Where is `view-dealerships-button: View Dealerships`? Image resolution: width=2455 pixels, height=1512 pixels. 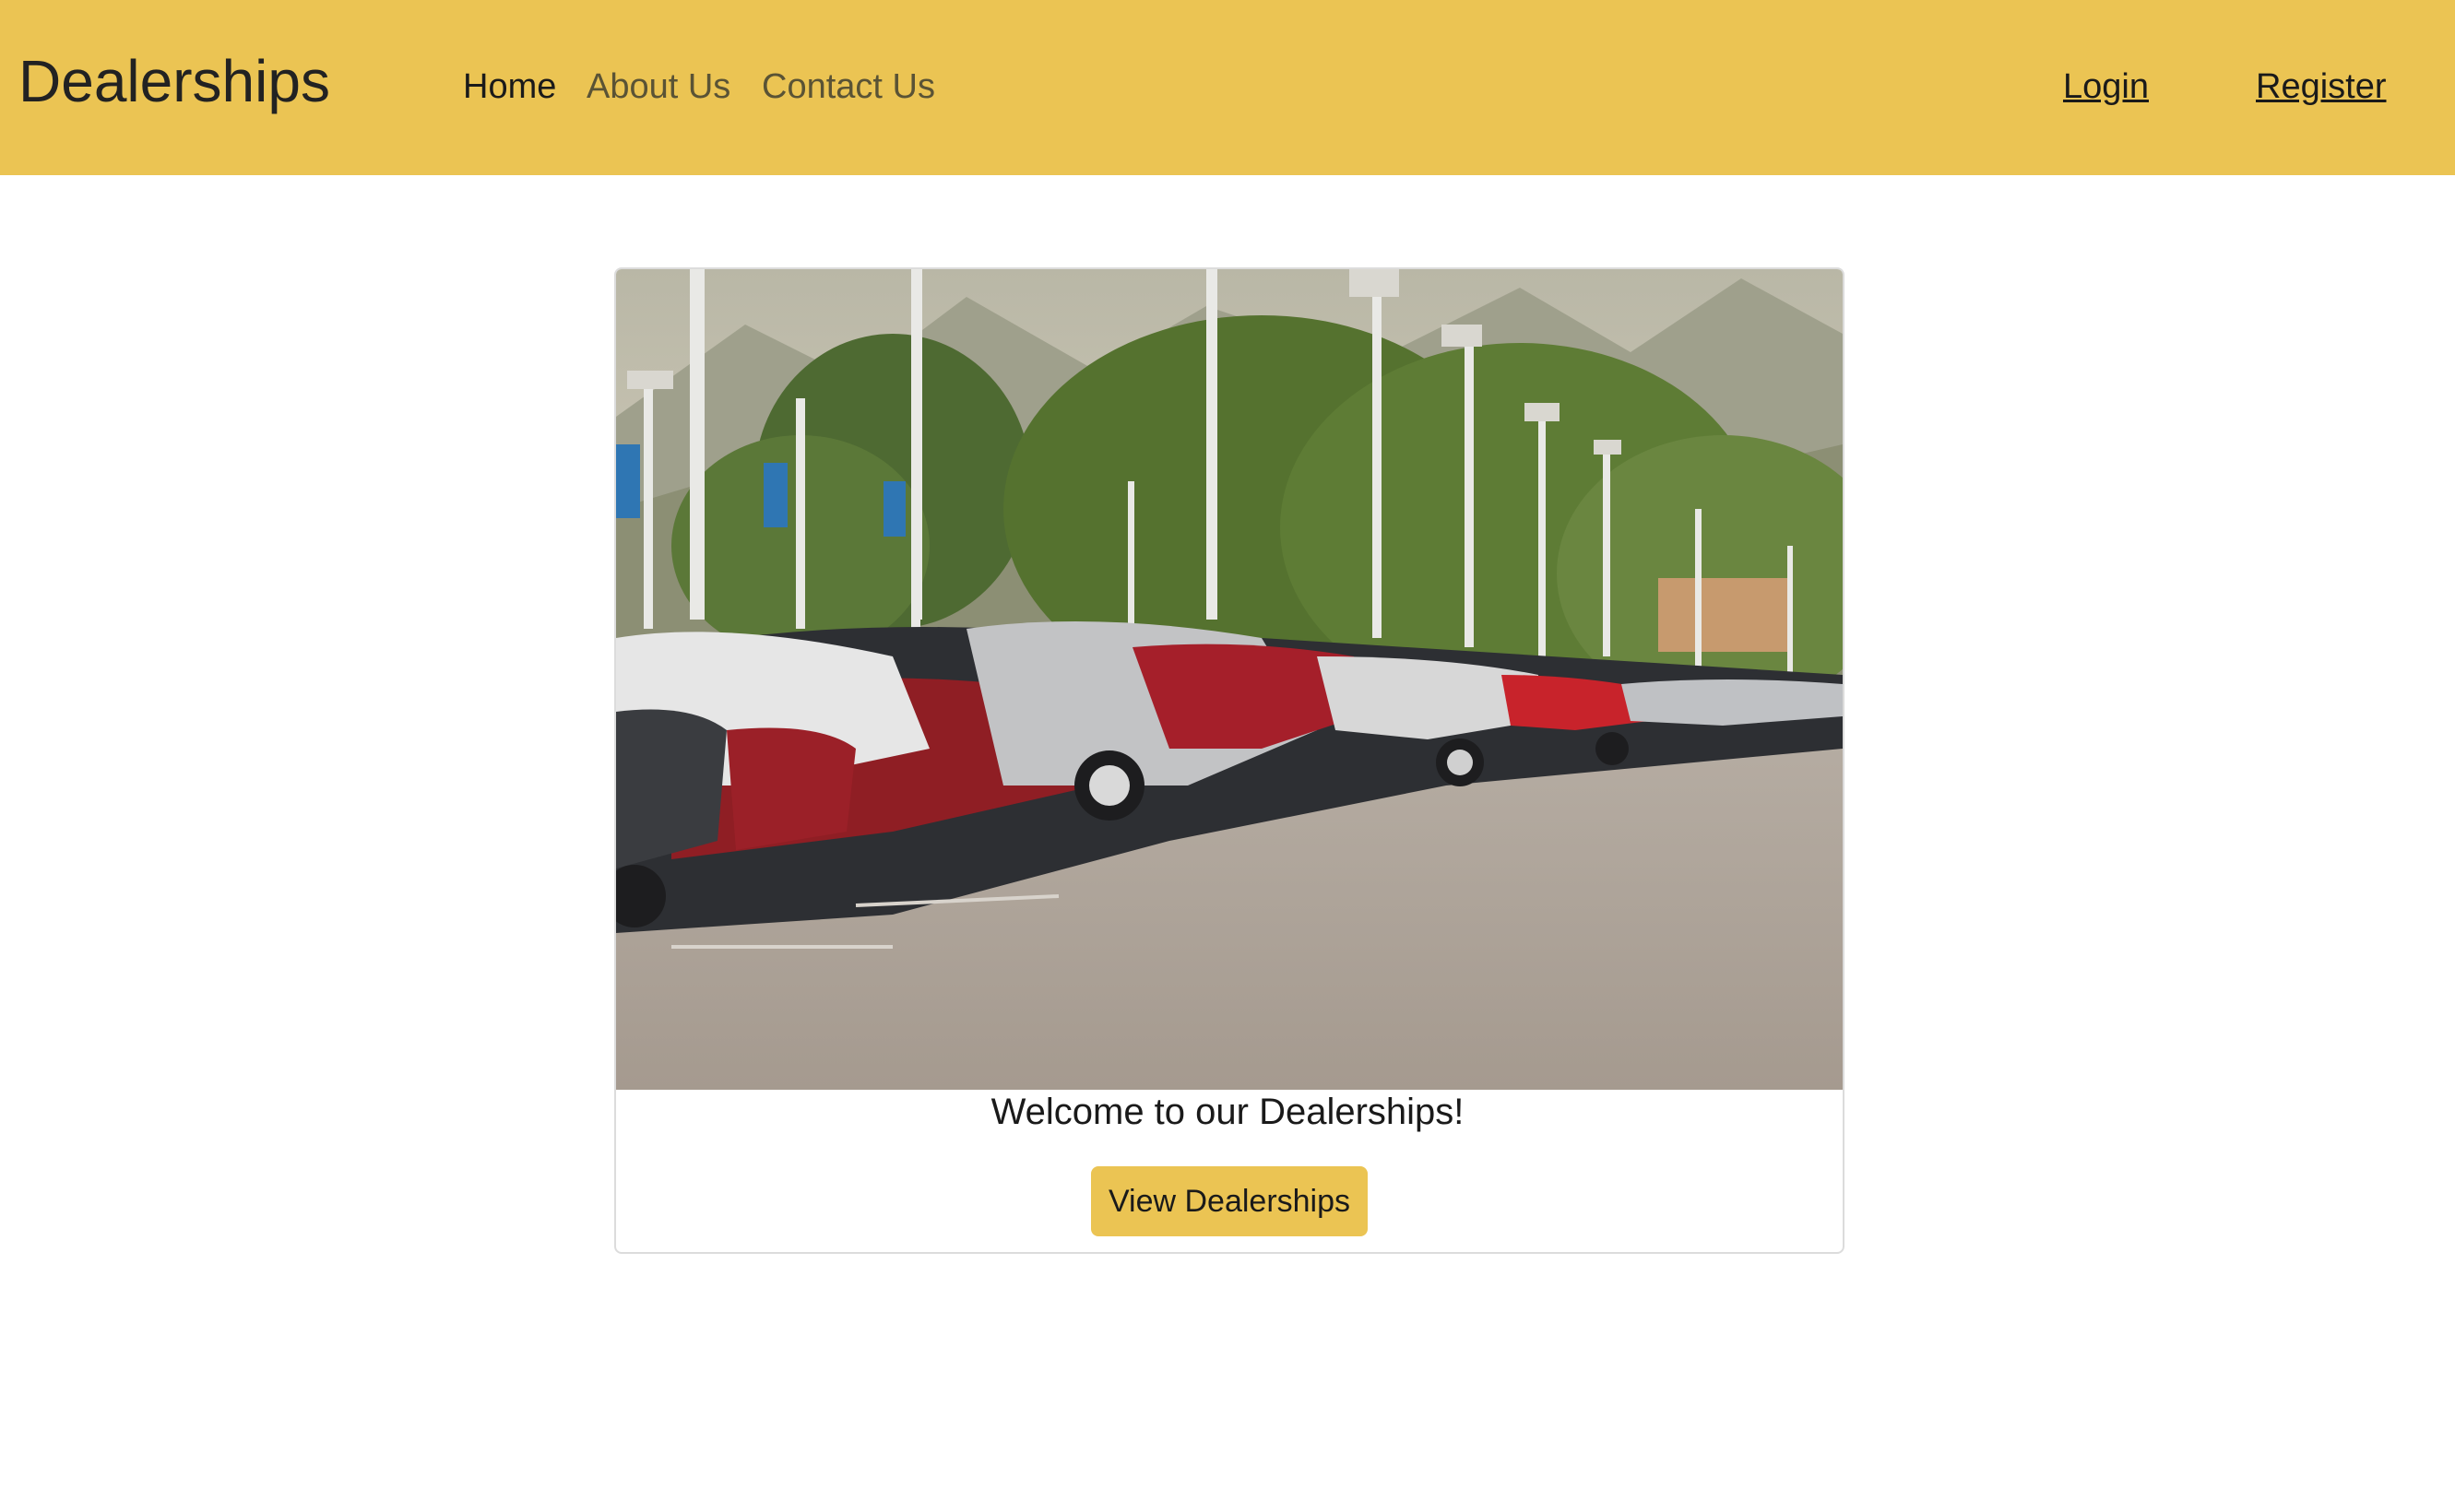
view-dealerships-button: View Dealerships is located at coordinates (1229, 1201).